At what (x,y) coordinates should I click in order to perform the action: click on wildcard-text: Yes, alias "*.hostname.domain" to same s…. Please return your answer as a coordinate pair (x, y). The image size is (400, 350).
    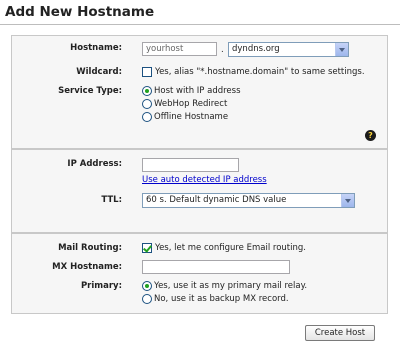
    Looking at the image, I should click on (260, 72).